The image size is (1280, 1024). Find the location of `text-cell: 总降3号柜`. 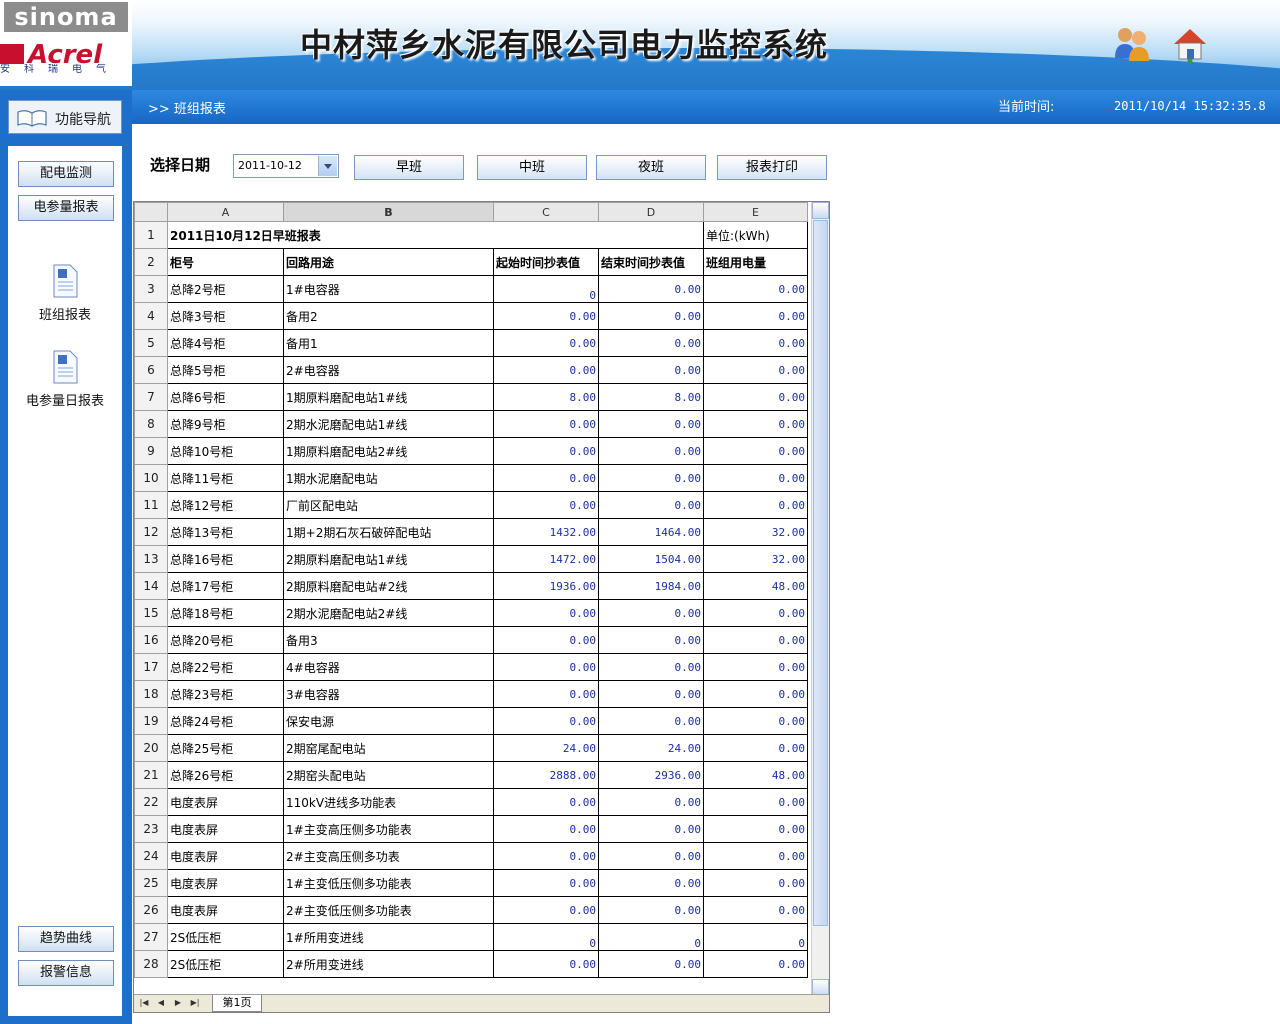

text-cell: 总降3号柜 is located at coordinates (225, 316).